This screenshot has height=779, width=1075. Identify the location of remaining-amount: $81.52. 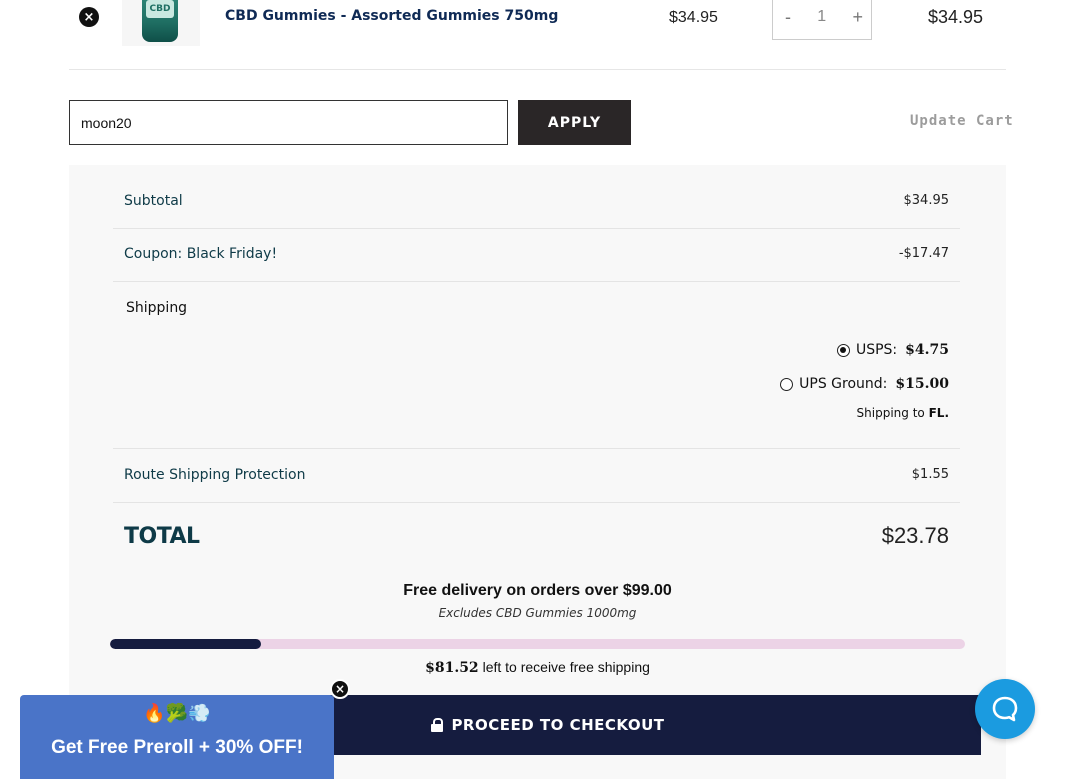
(452, 668).